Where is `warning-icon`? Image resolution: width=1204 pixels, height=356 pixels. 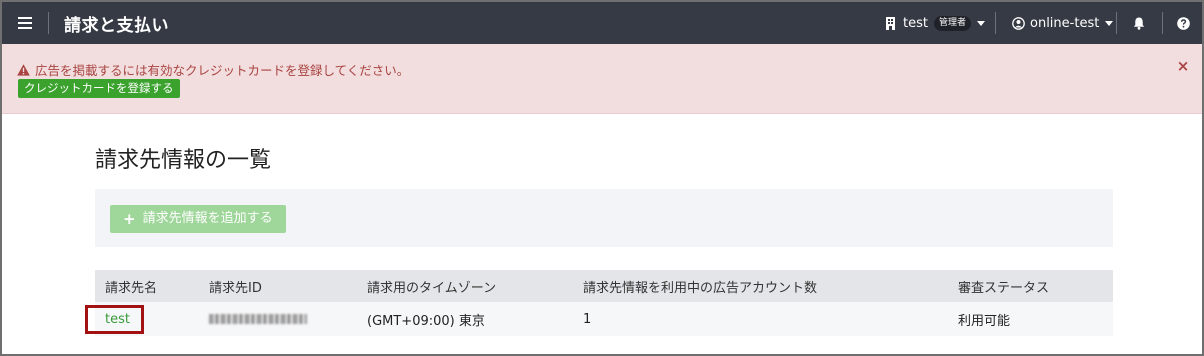
warning-icon is located at coordinates (23, 69).